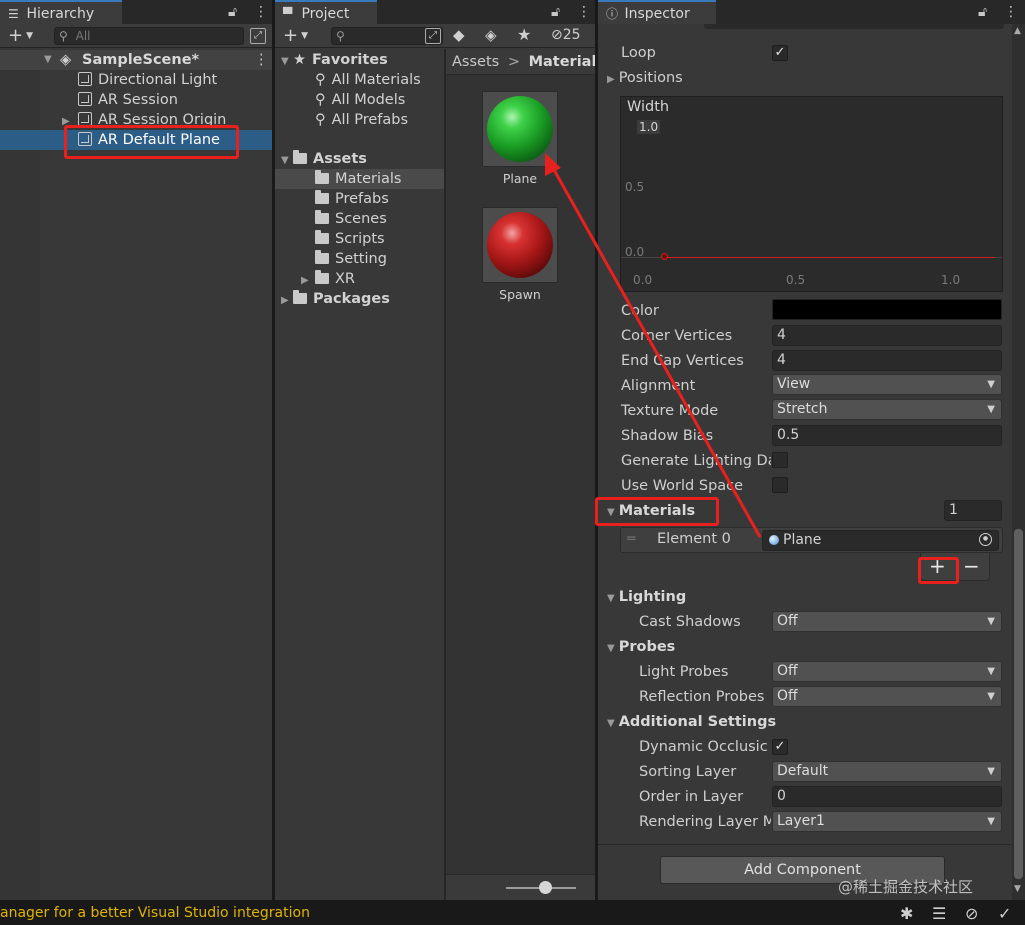  Describe the element at coordinates (1004, 913) in the screenshot. I see `checkmark-circle-icon: ✓` at that location.